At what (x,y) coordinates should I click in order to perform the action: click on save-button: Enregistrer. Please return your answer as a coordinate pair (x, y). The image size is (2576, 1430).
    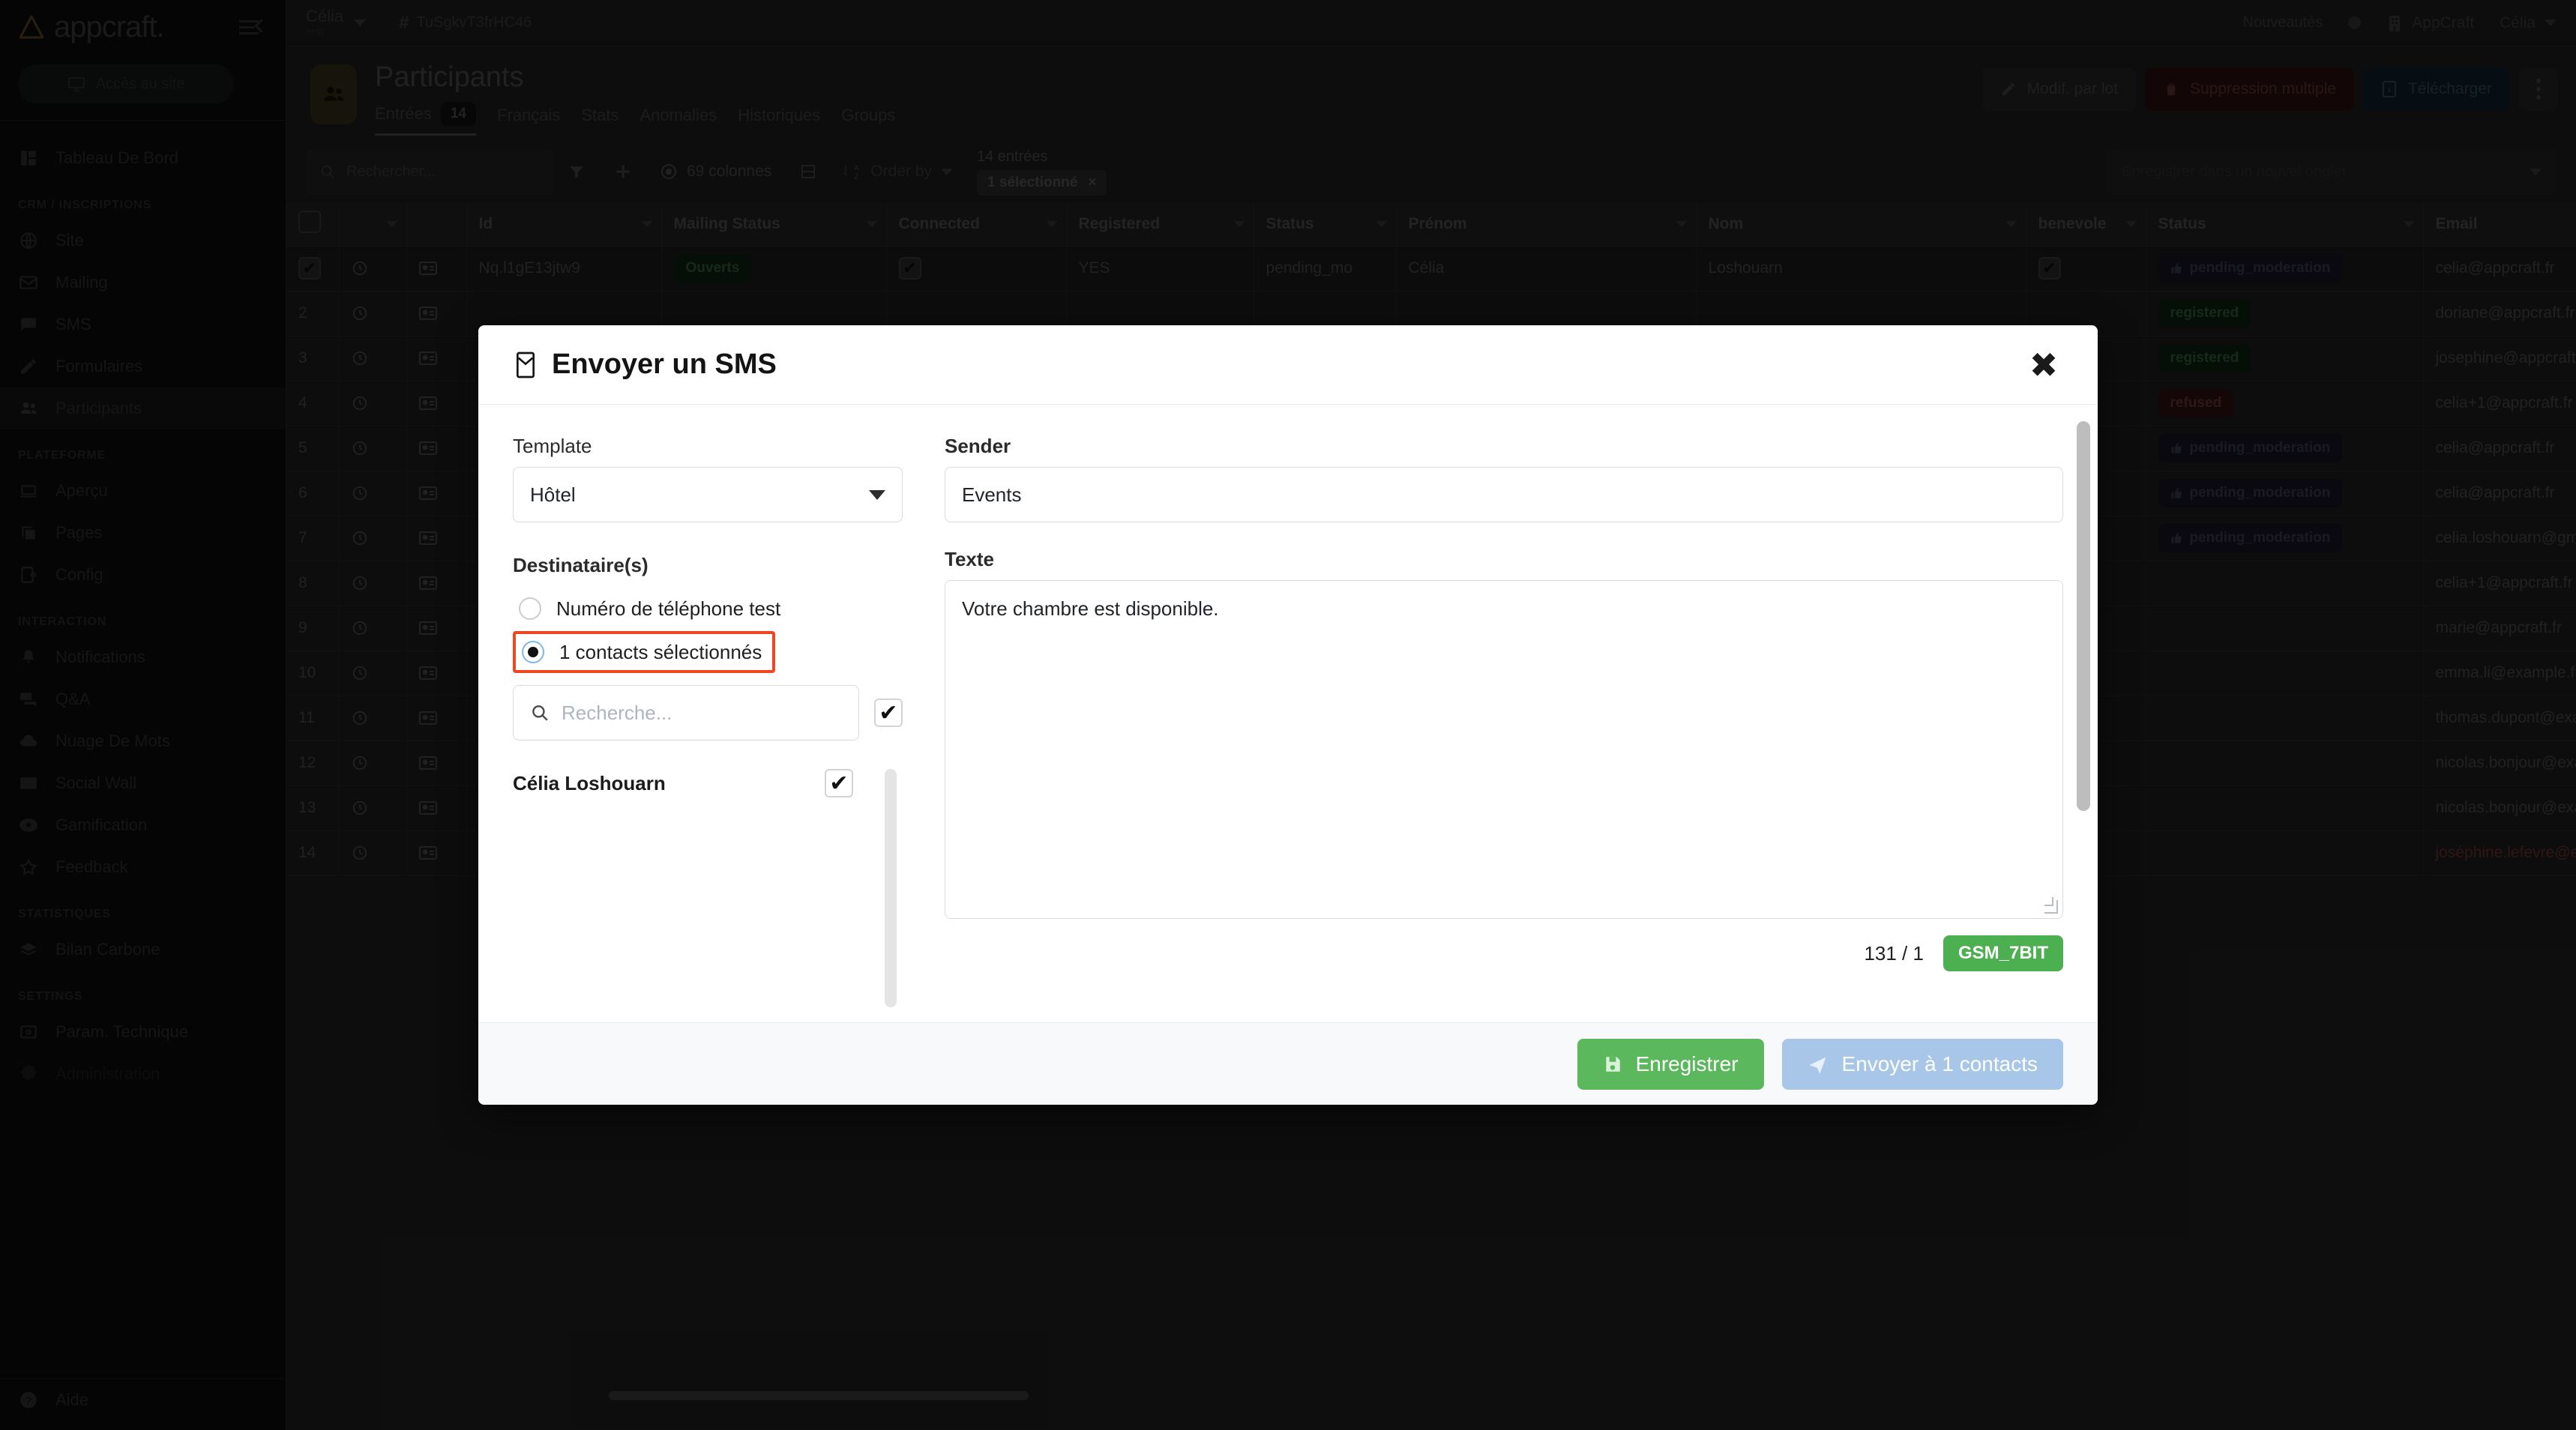
    Looking at the image, I should click on (1671, 1064).